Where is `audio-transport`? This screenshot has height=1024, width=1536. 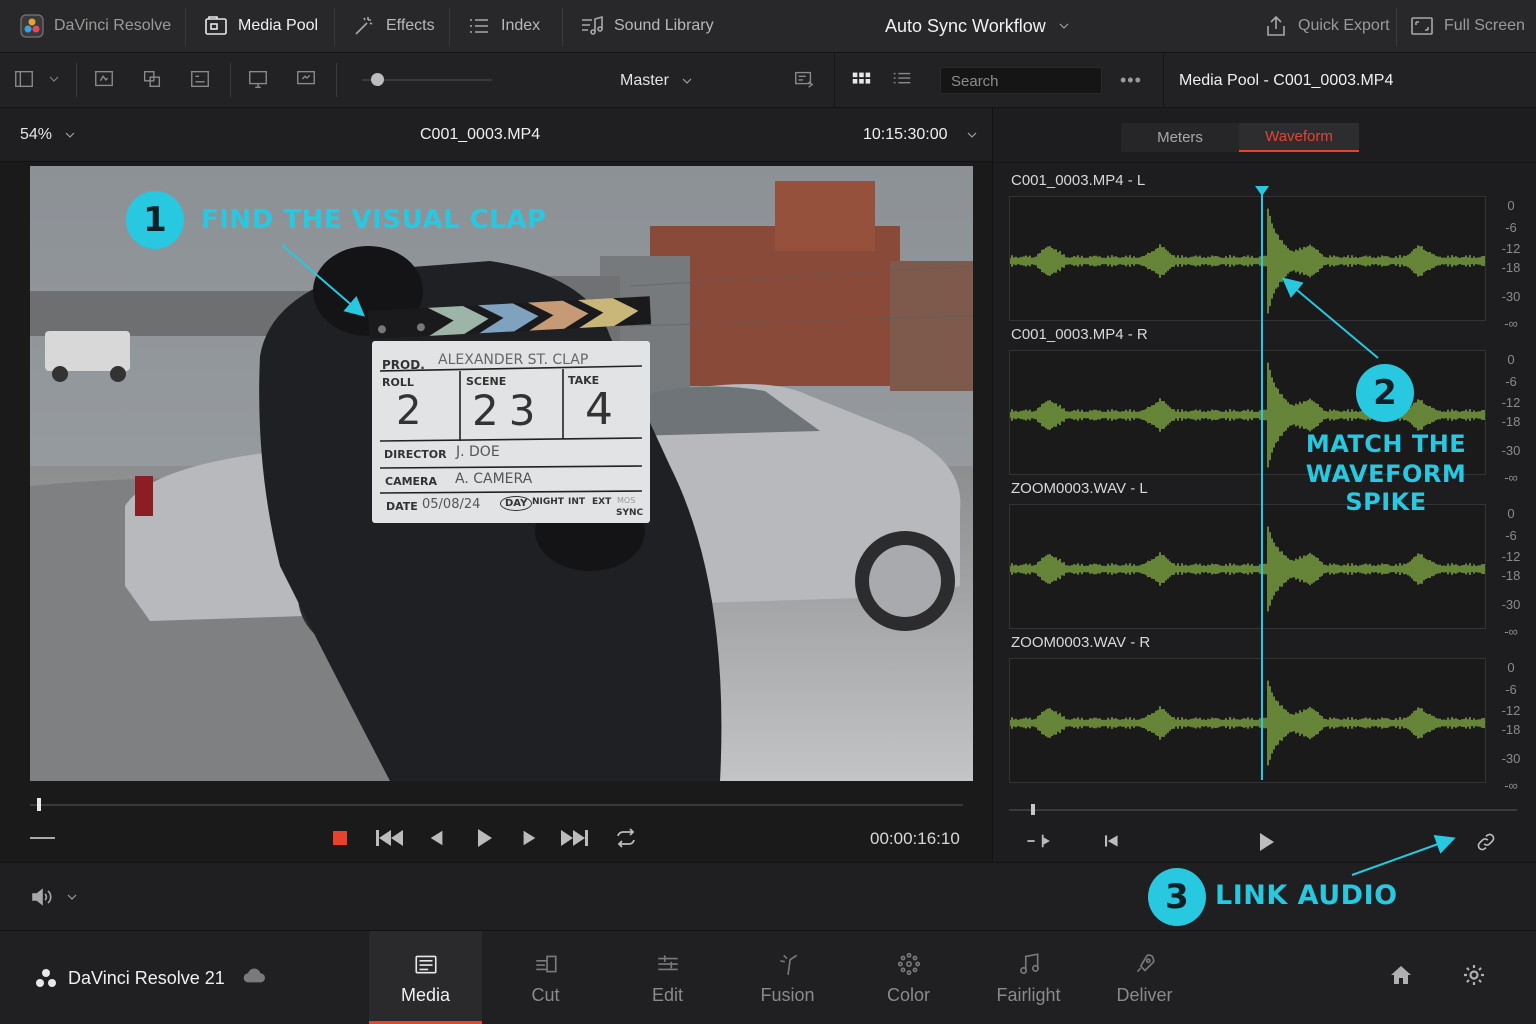 audio-transport is located at coordinates (1268, 843).